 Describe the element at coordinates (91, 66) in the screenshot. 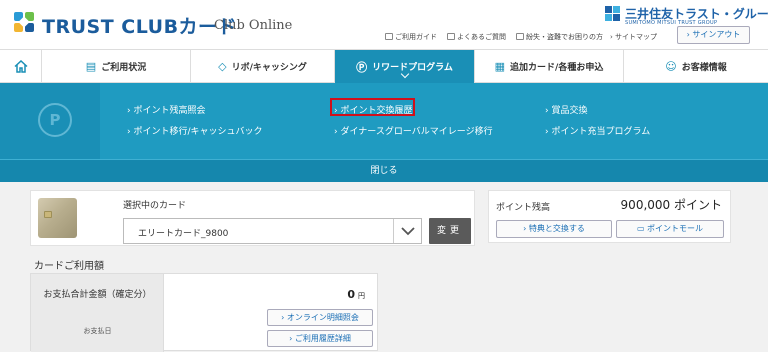

I see `clipboard-icon: ▤` at that location.